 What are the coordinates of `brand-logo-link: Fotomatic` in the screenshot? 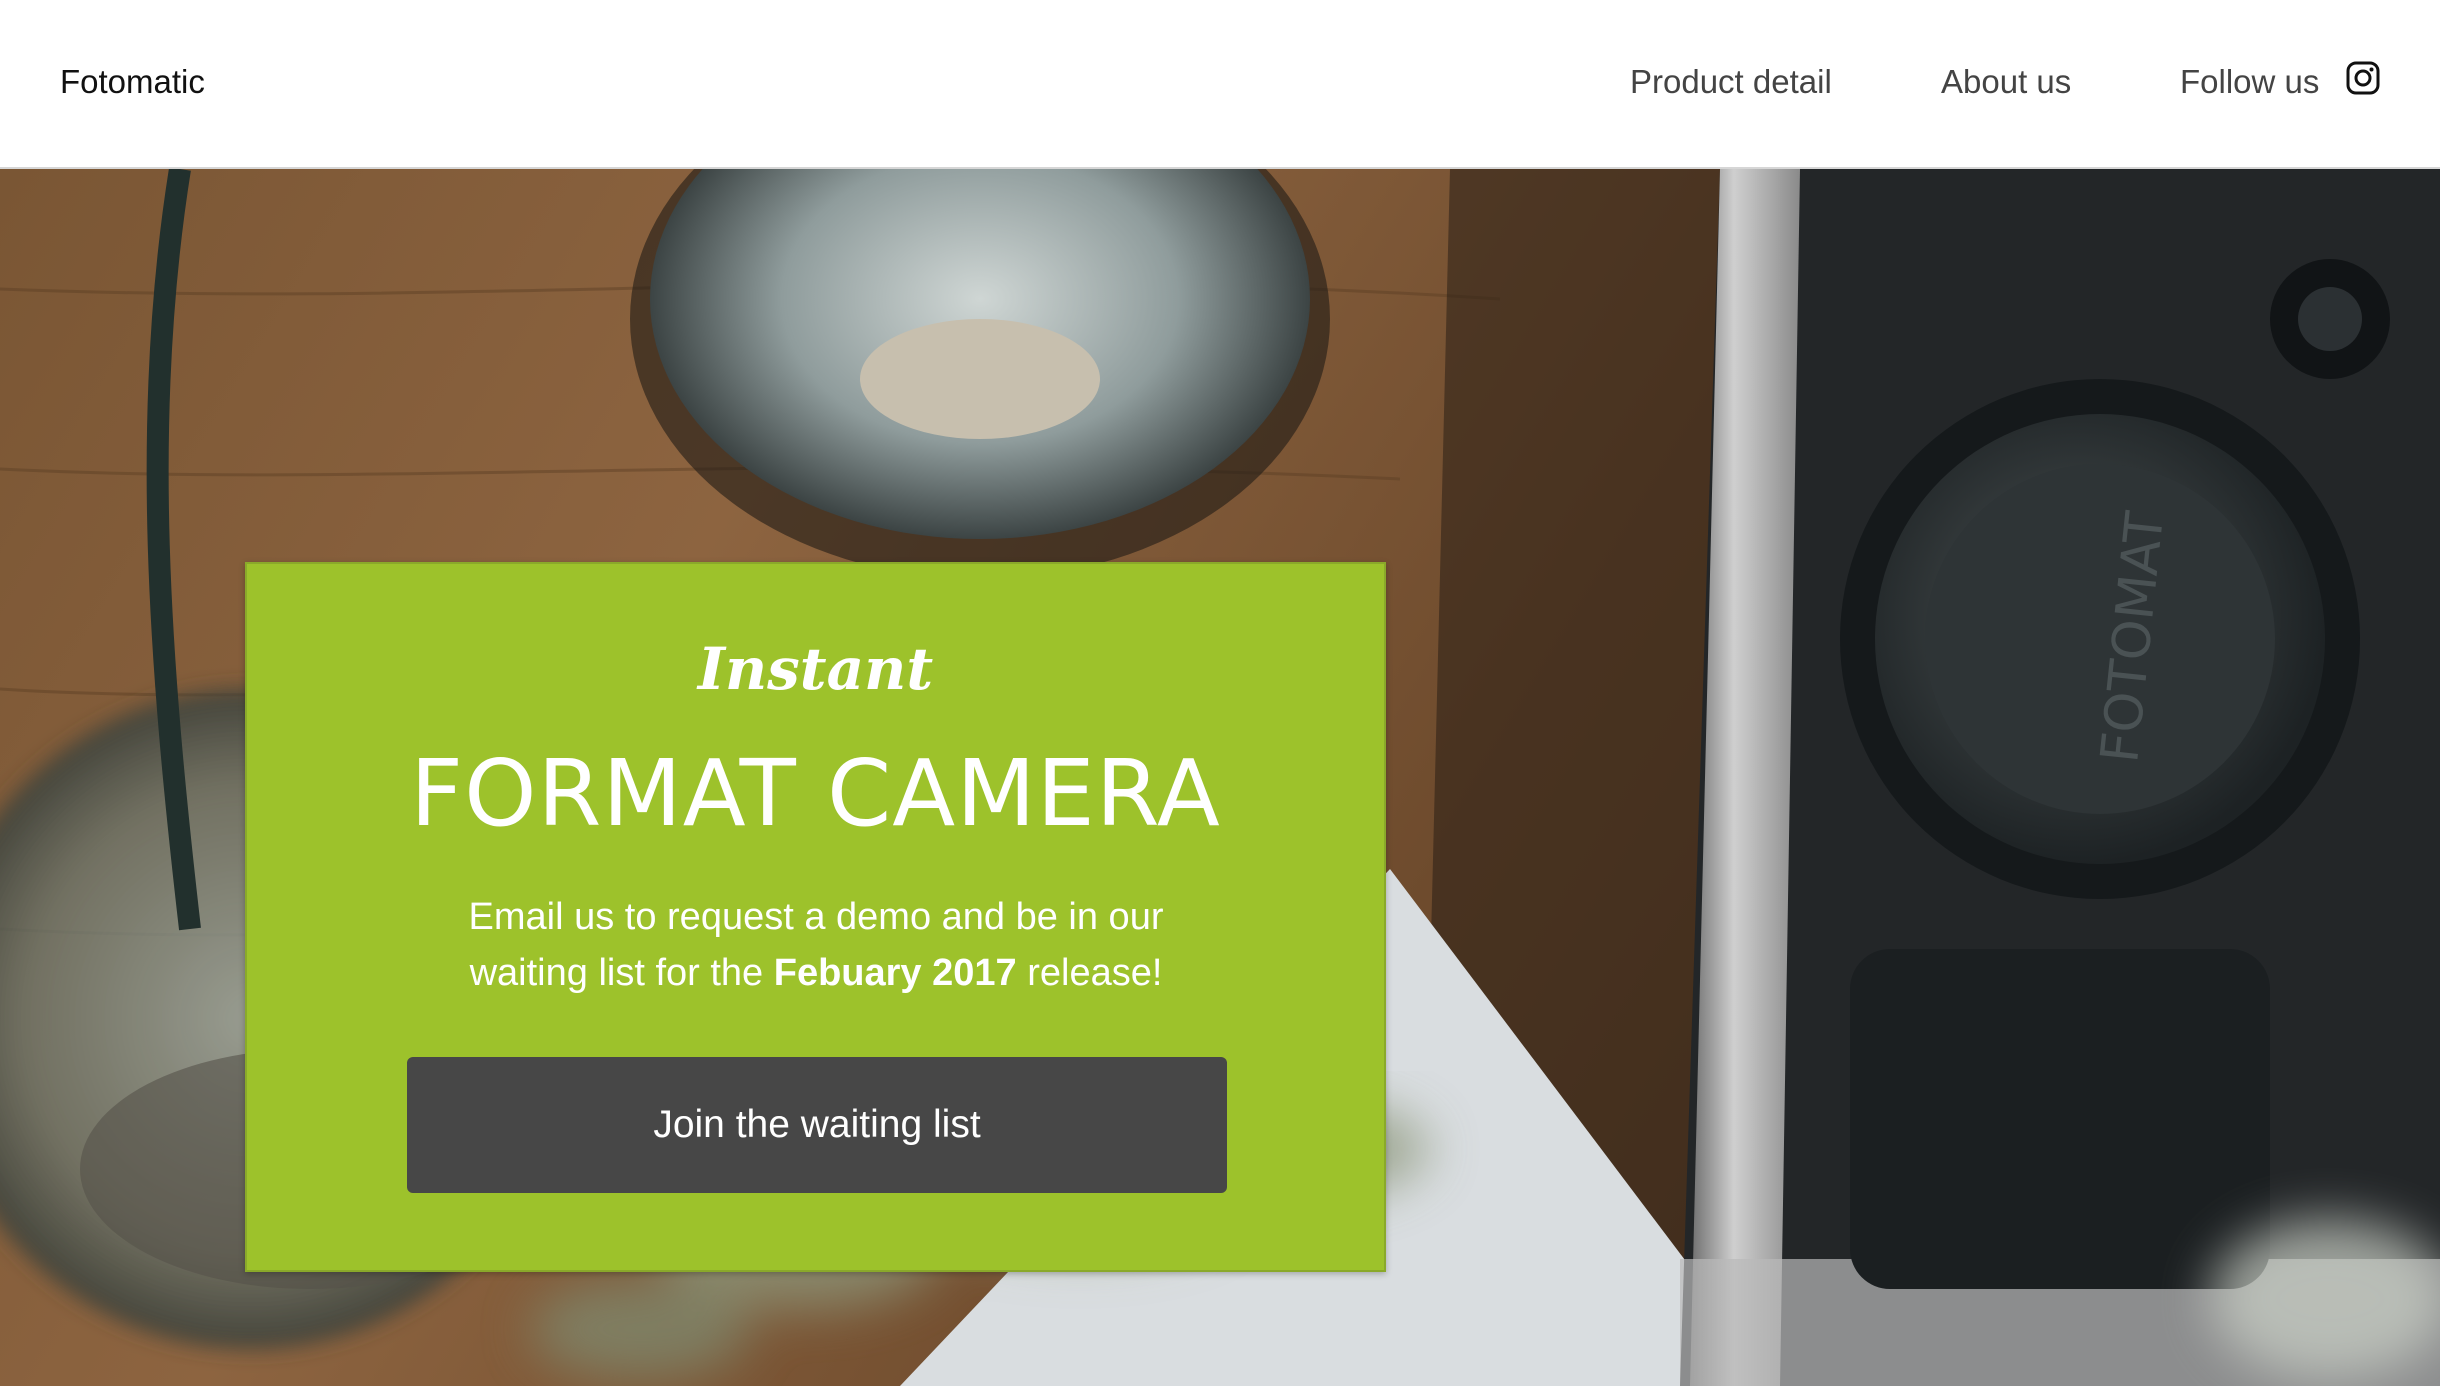 It's located at (132, 82).